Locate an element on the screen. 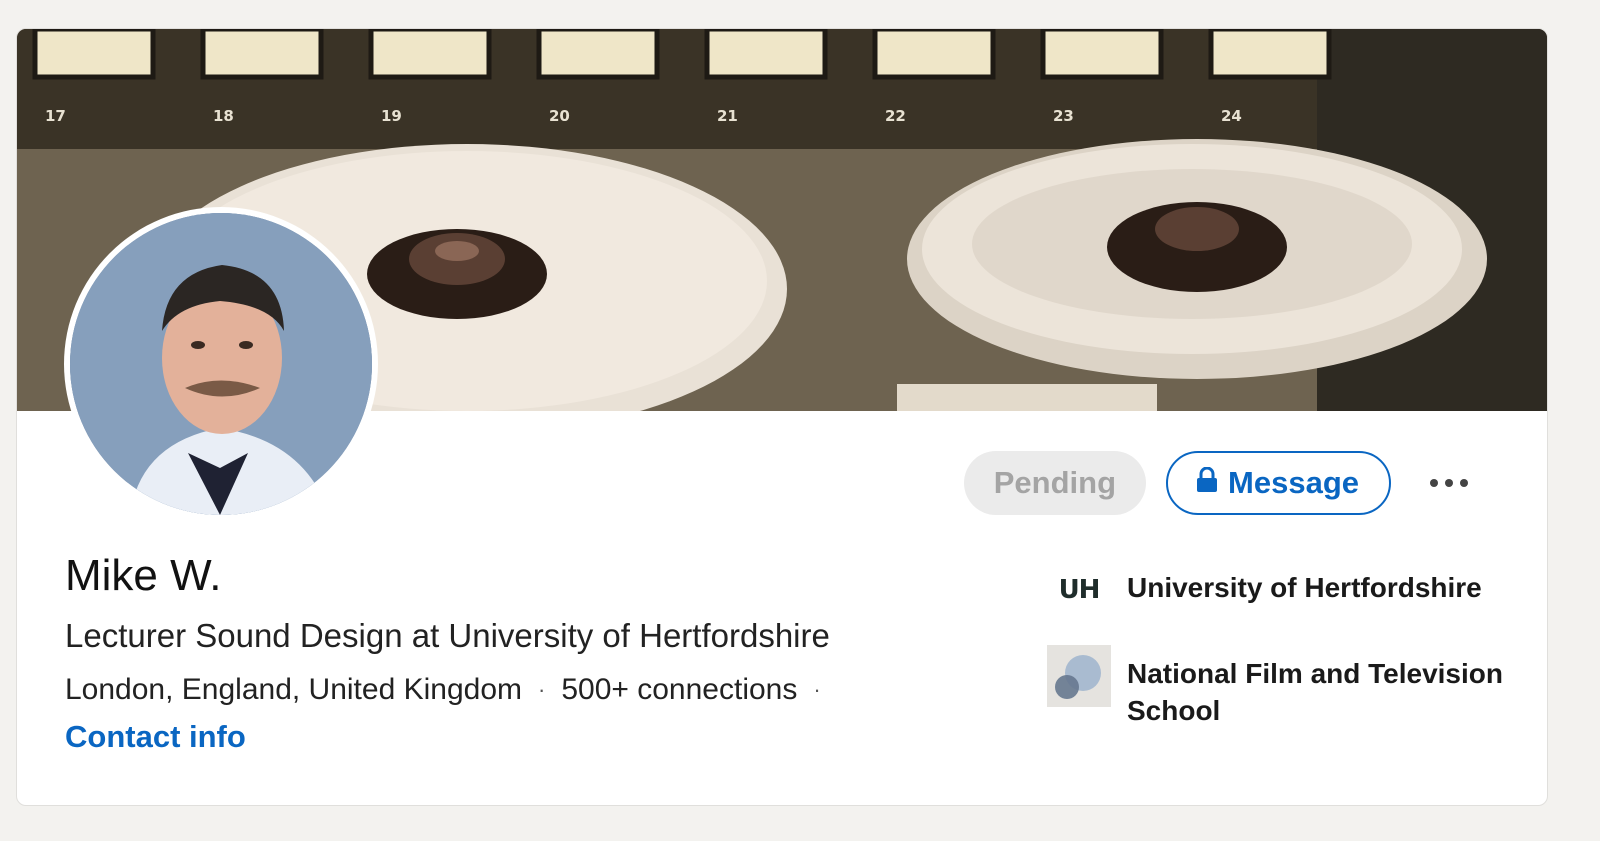 This screenshot has height=841, width=1600. meter-number: 21 is located at coordinates (727, 116).